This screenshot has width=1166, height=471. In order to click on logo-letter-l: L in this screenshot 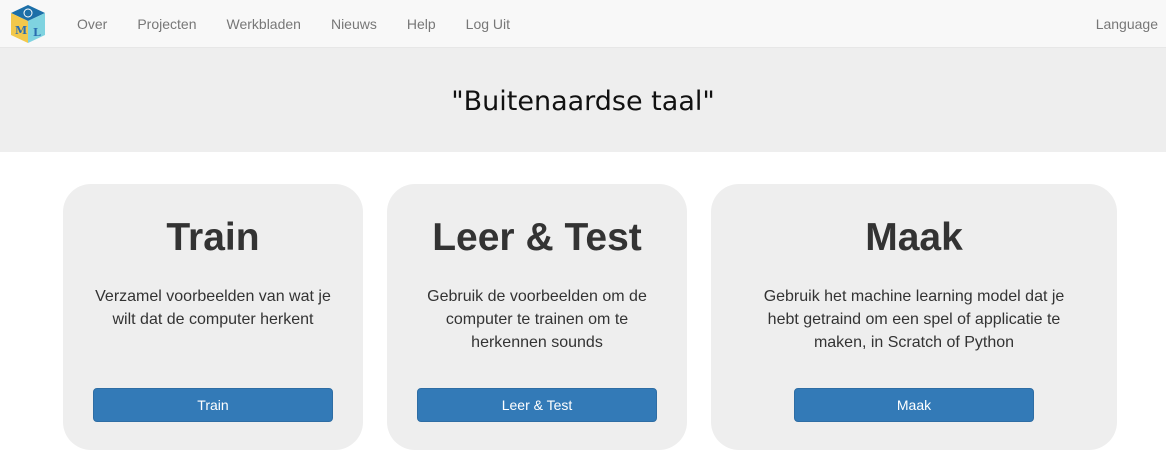, I will do `click(37, 32)`.